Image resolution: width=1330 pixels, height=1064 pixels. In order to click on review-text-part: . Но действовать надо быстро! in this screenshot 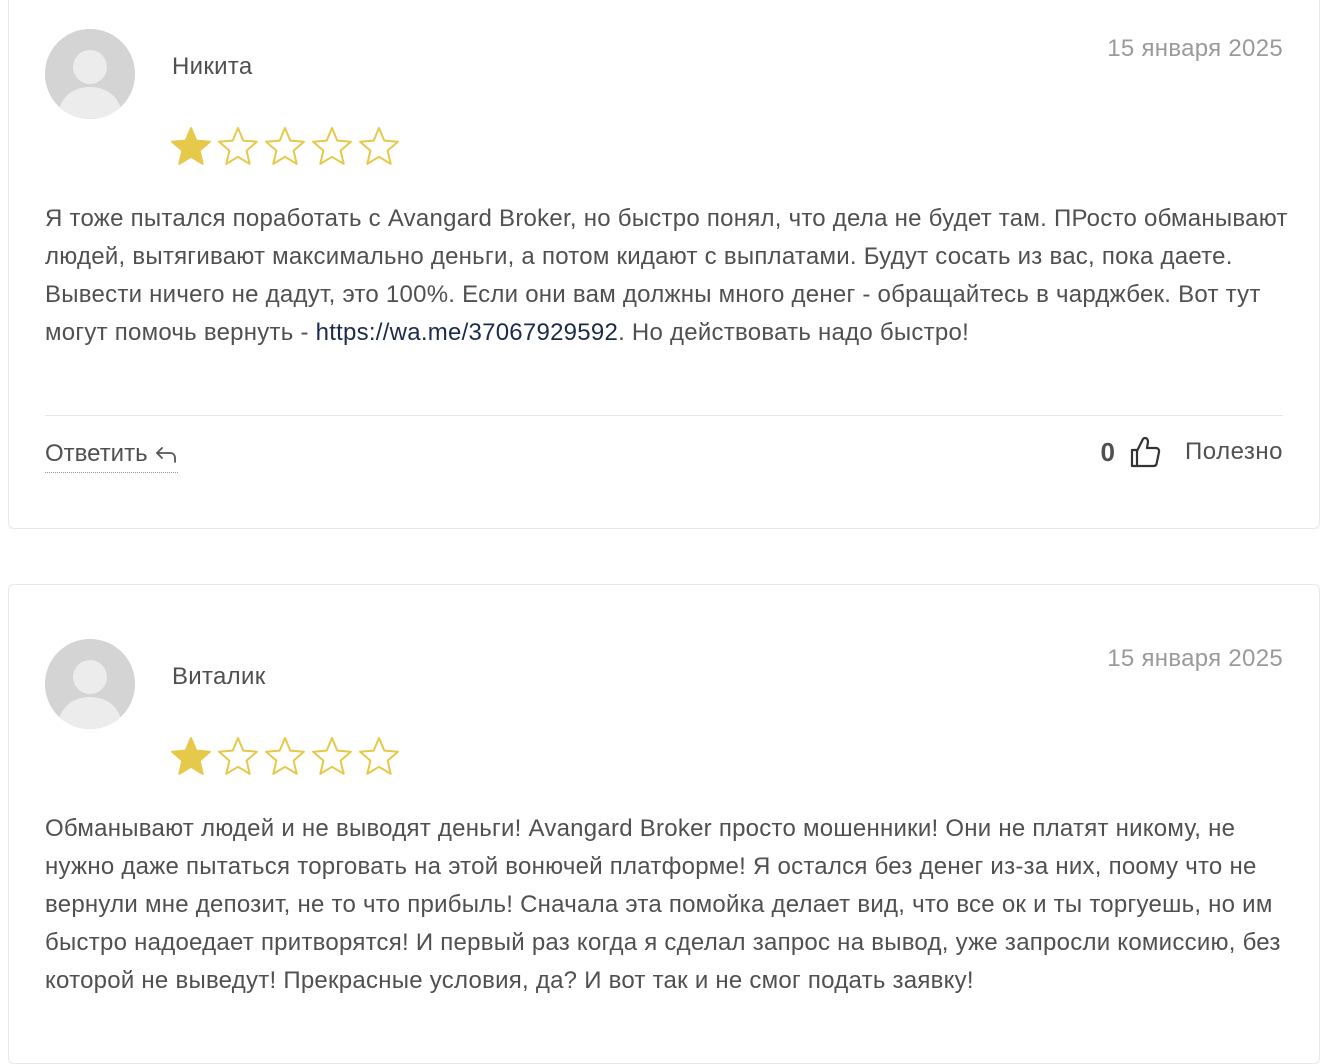, I will do `click(794, 332)`.